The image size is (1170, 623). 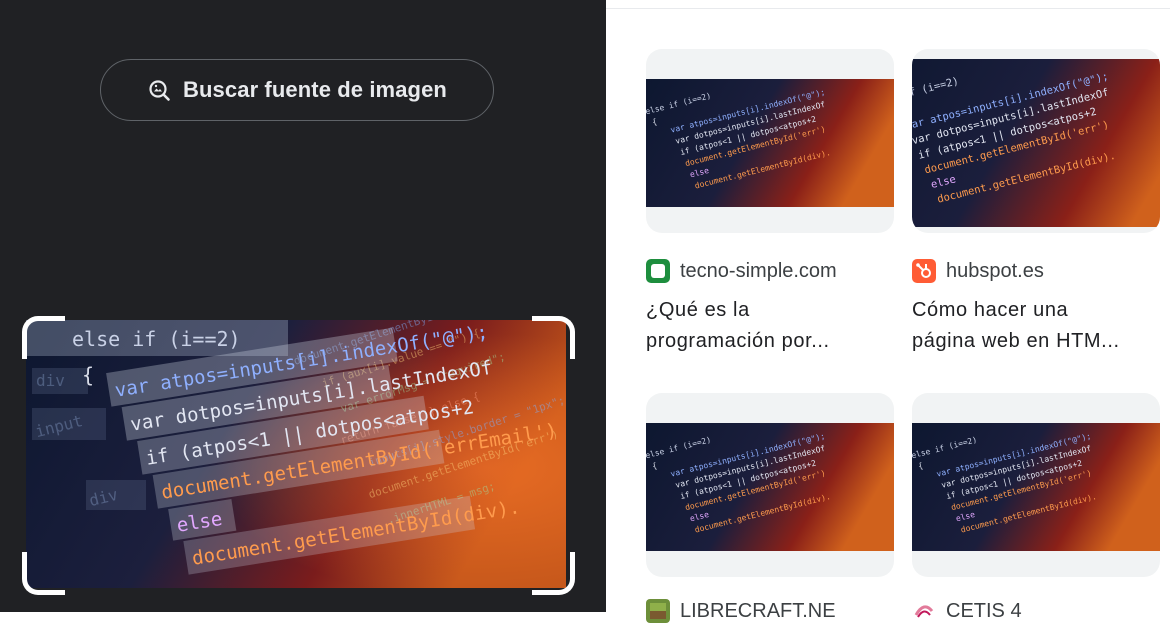 What do you see at coordinates (658, 611) in the screenshot?
I see `librecraft-favicon-icon` at bounding box center [658, 611].